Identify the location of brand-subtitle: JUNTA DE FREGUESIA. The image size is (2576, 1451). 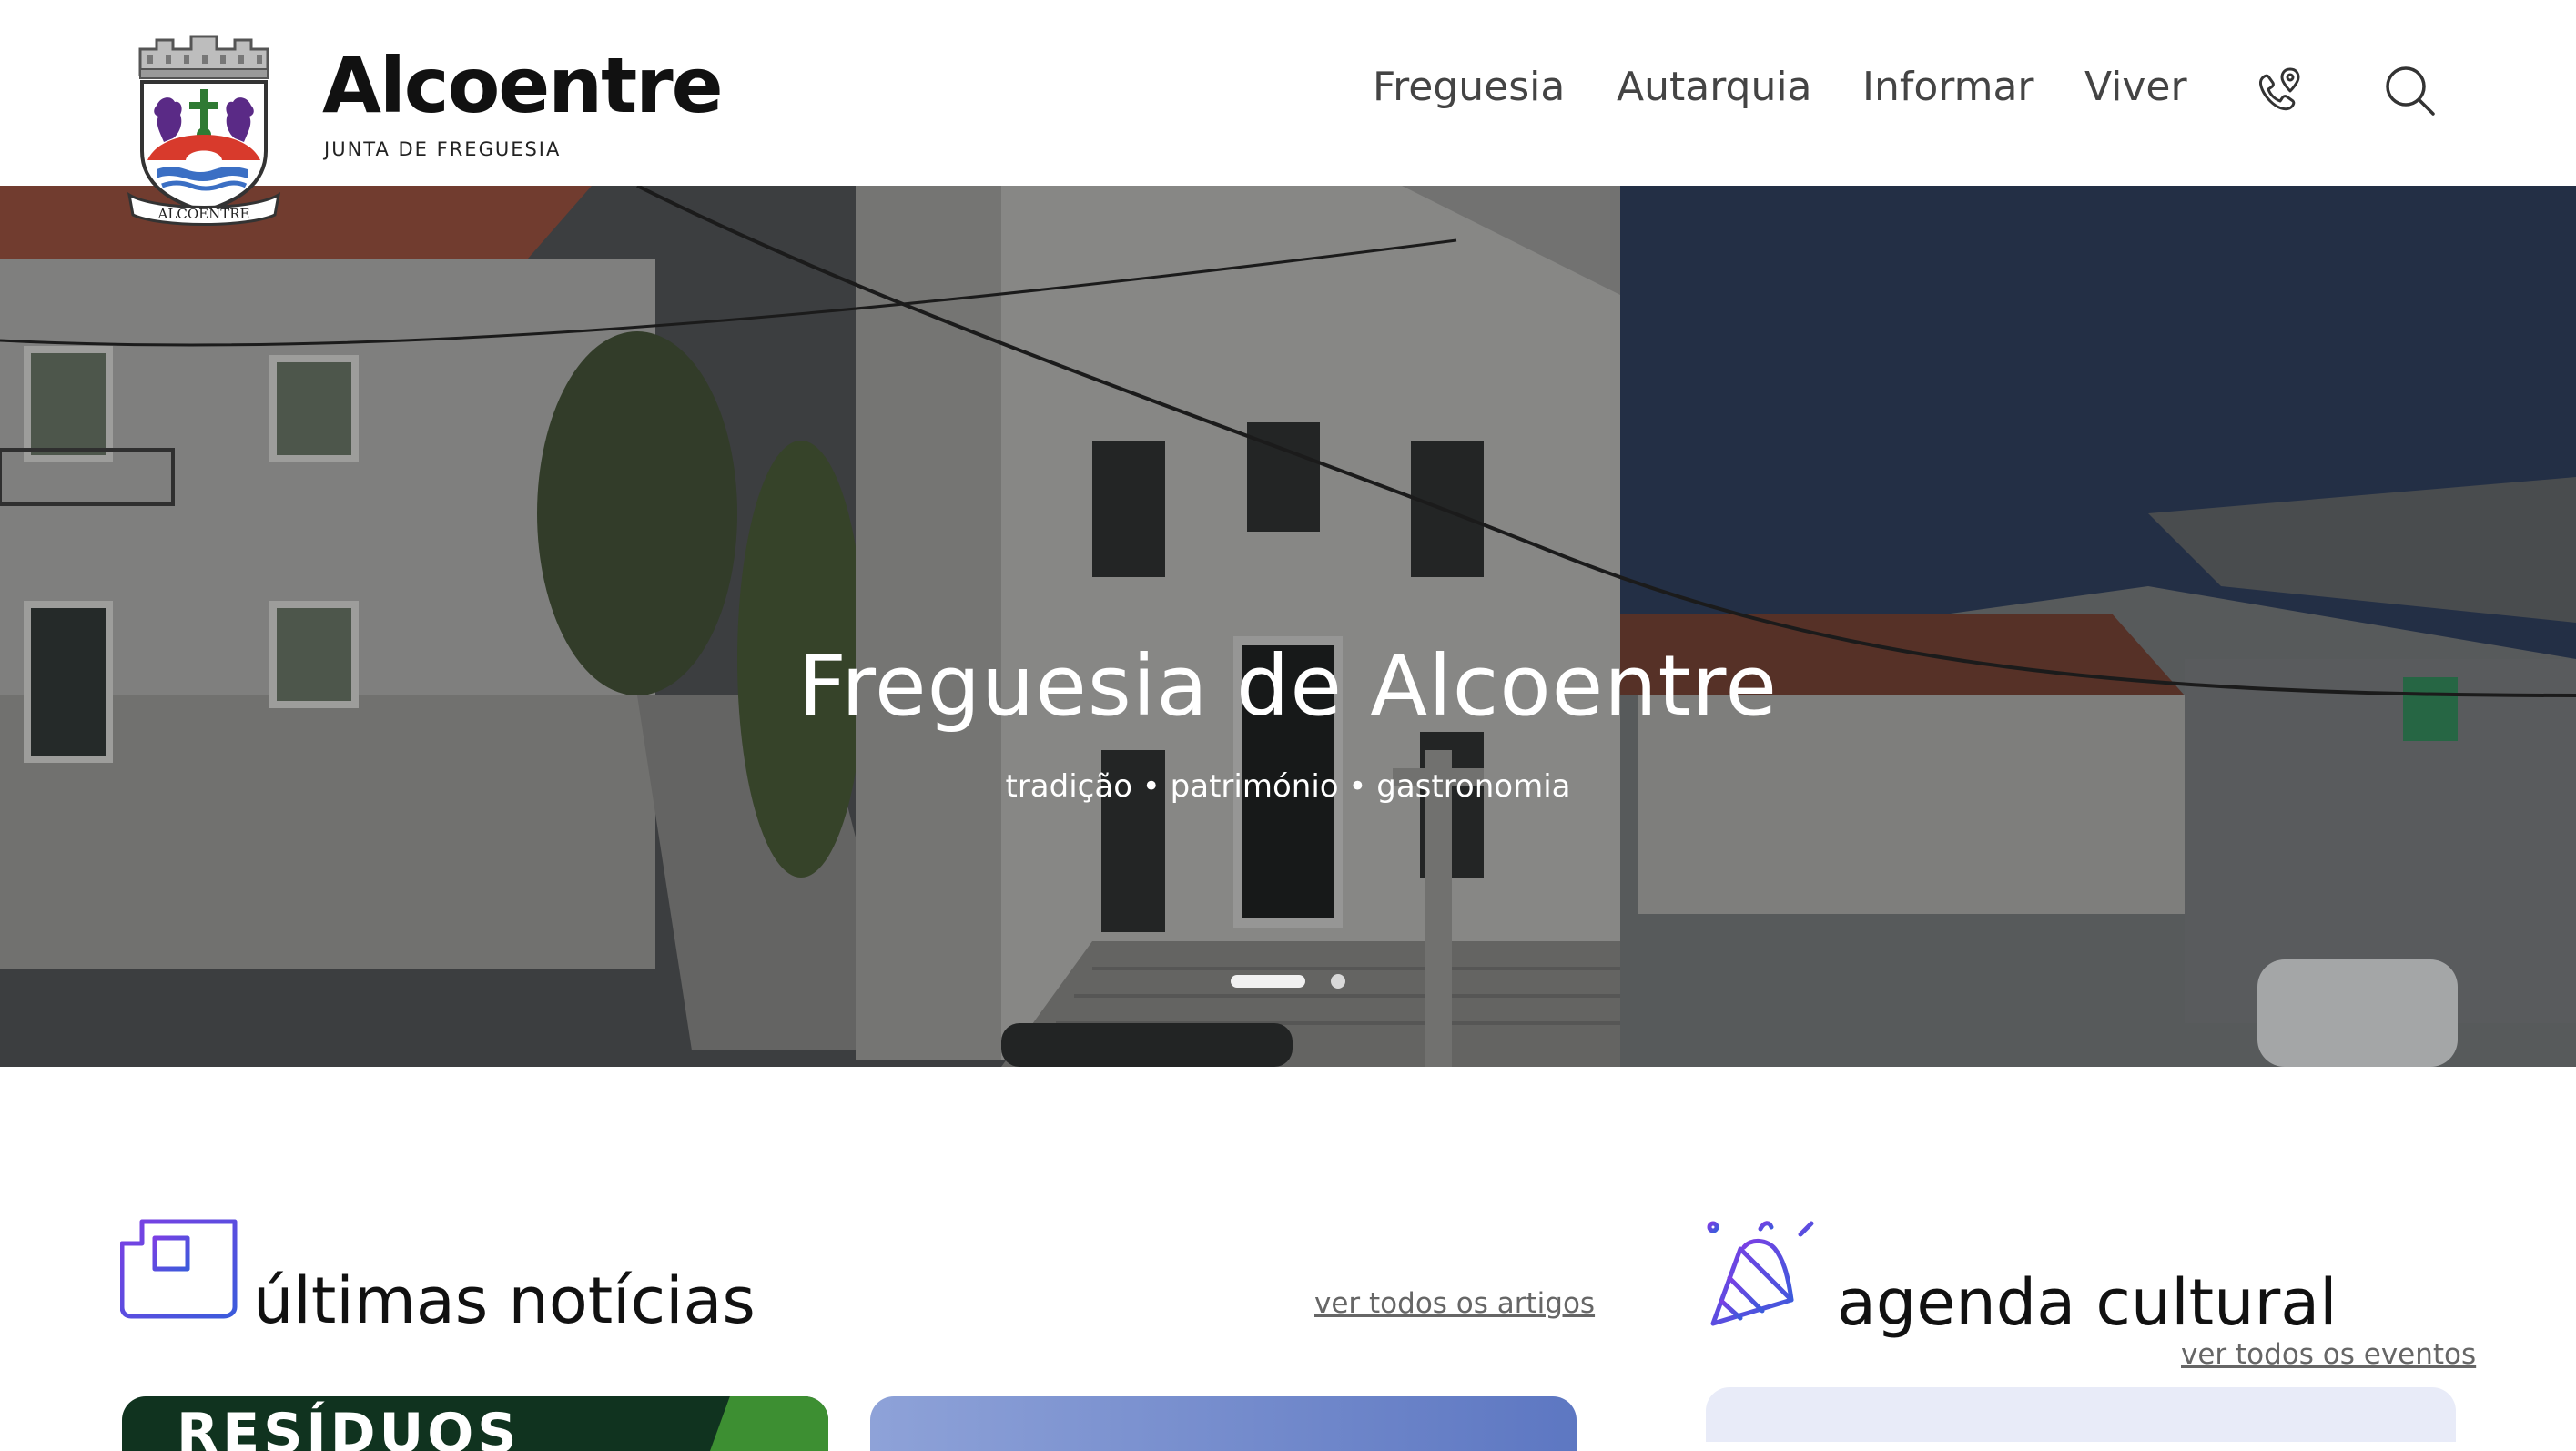
(443, 149).